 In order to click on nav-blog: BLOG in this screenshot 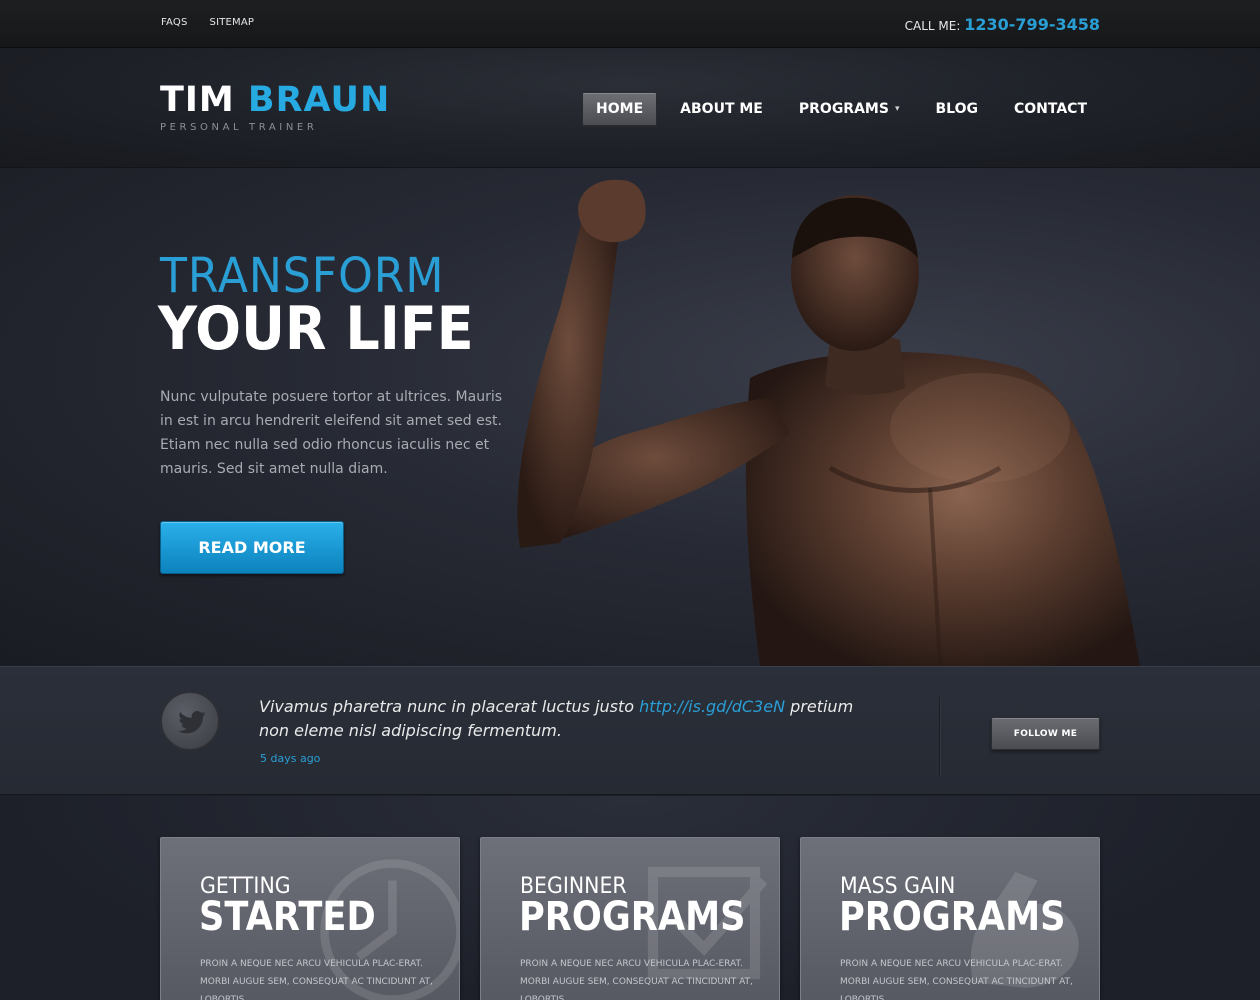, I will do `click(956, 109)`.